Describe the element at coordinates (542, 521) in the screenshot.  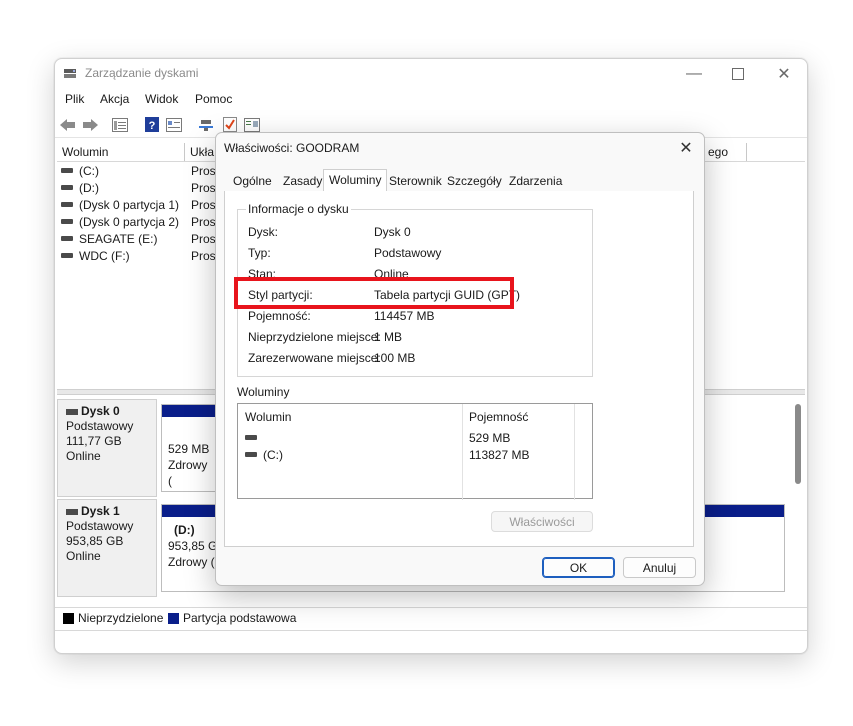
I see `volume-properties-button: Właściwości` at that location.